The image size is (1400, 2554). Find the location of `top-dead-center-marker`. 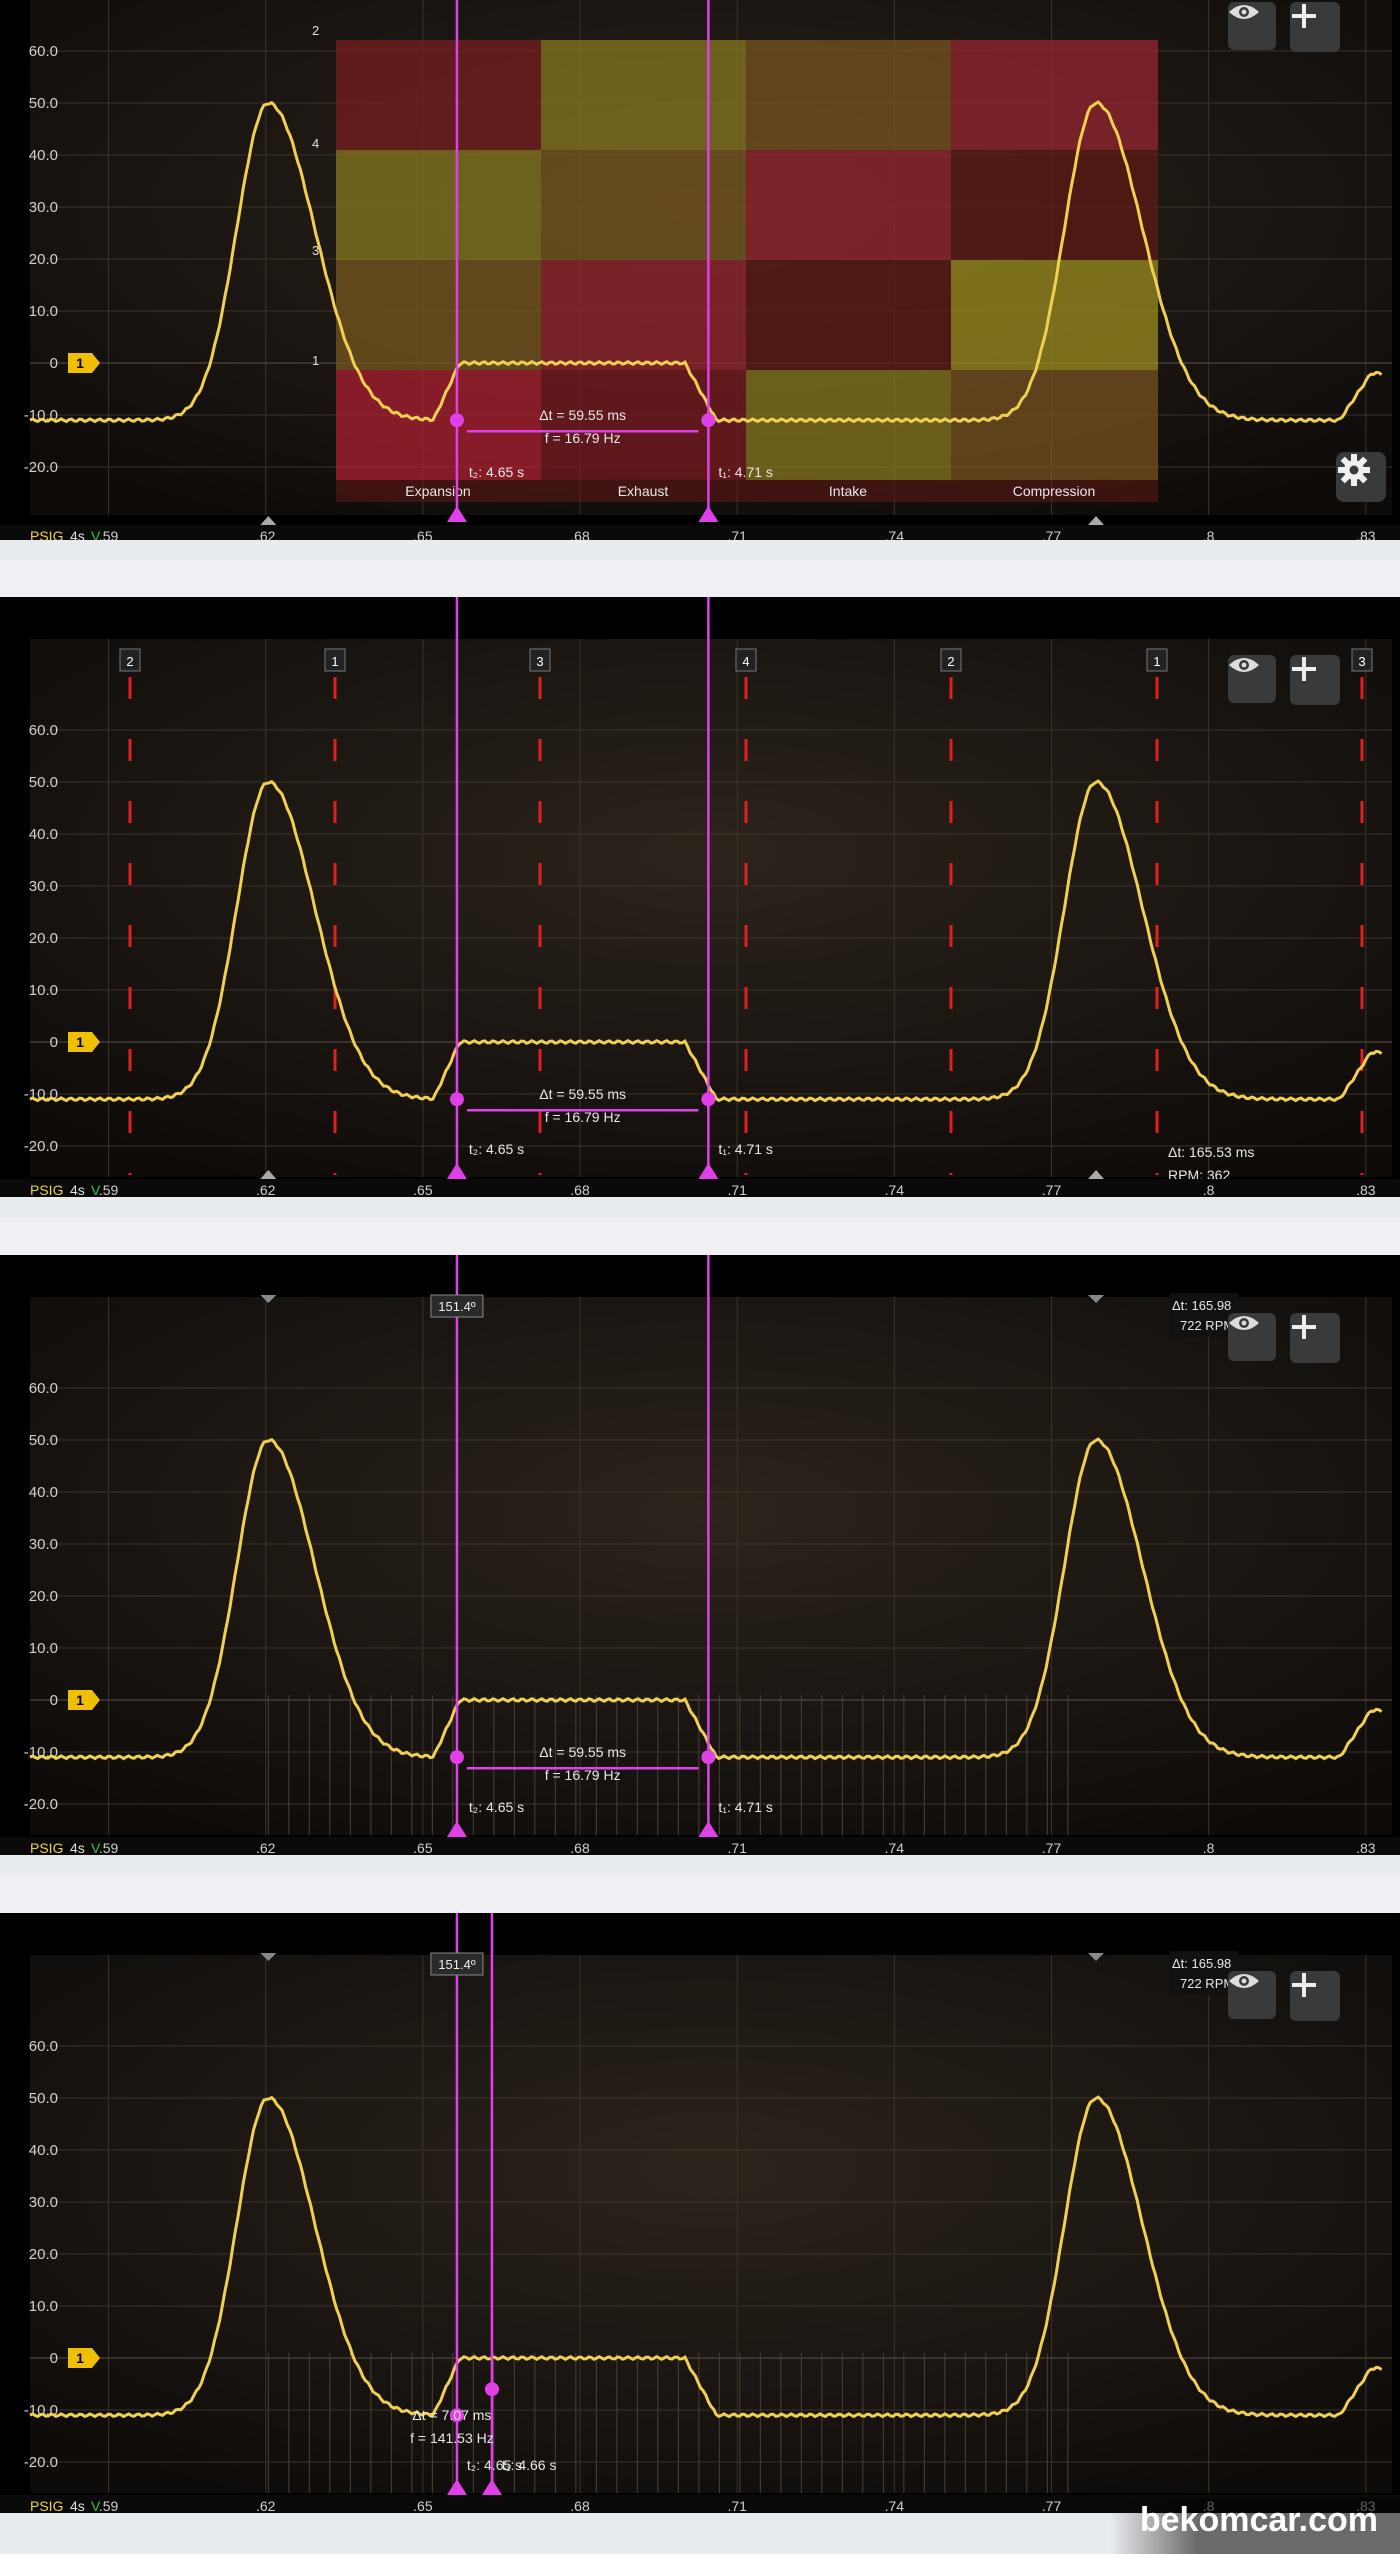

top-dead-center-marker is located at coordinates (1096, 520).